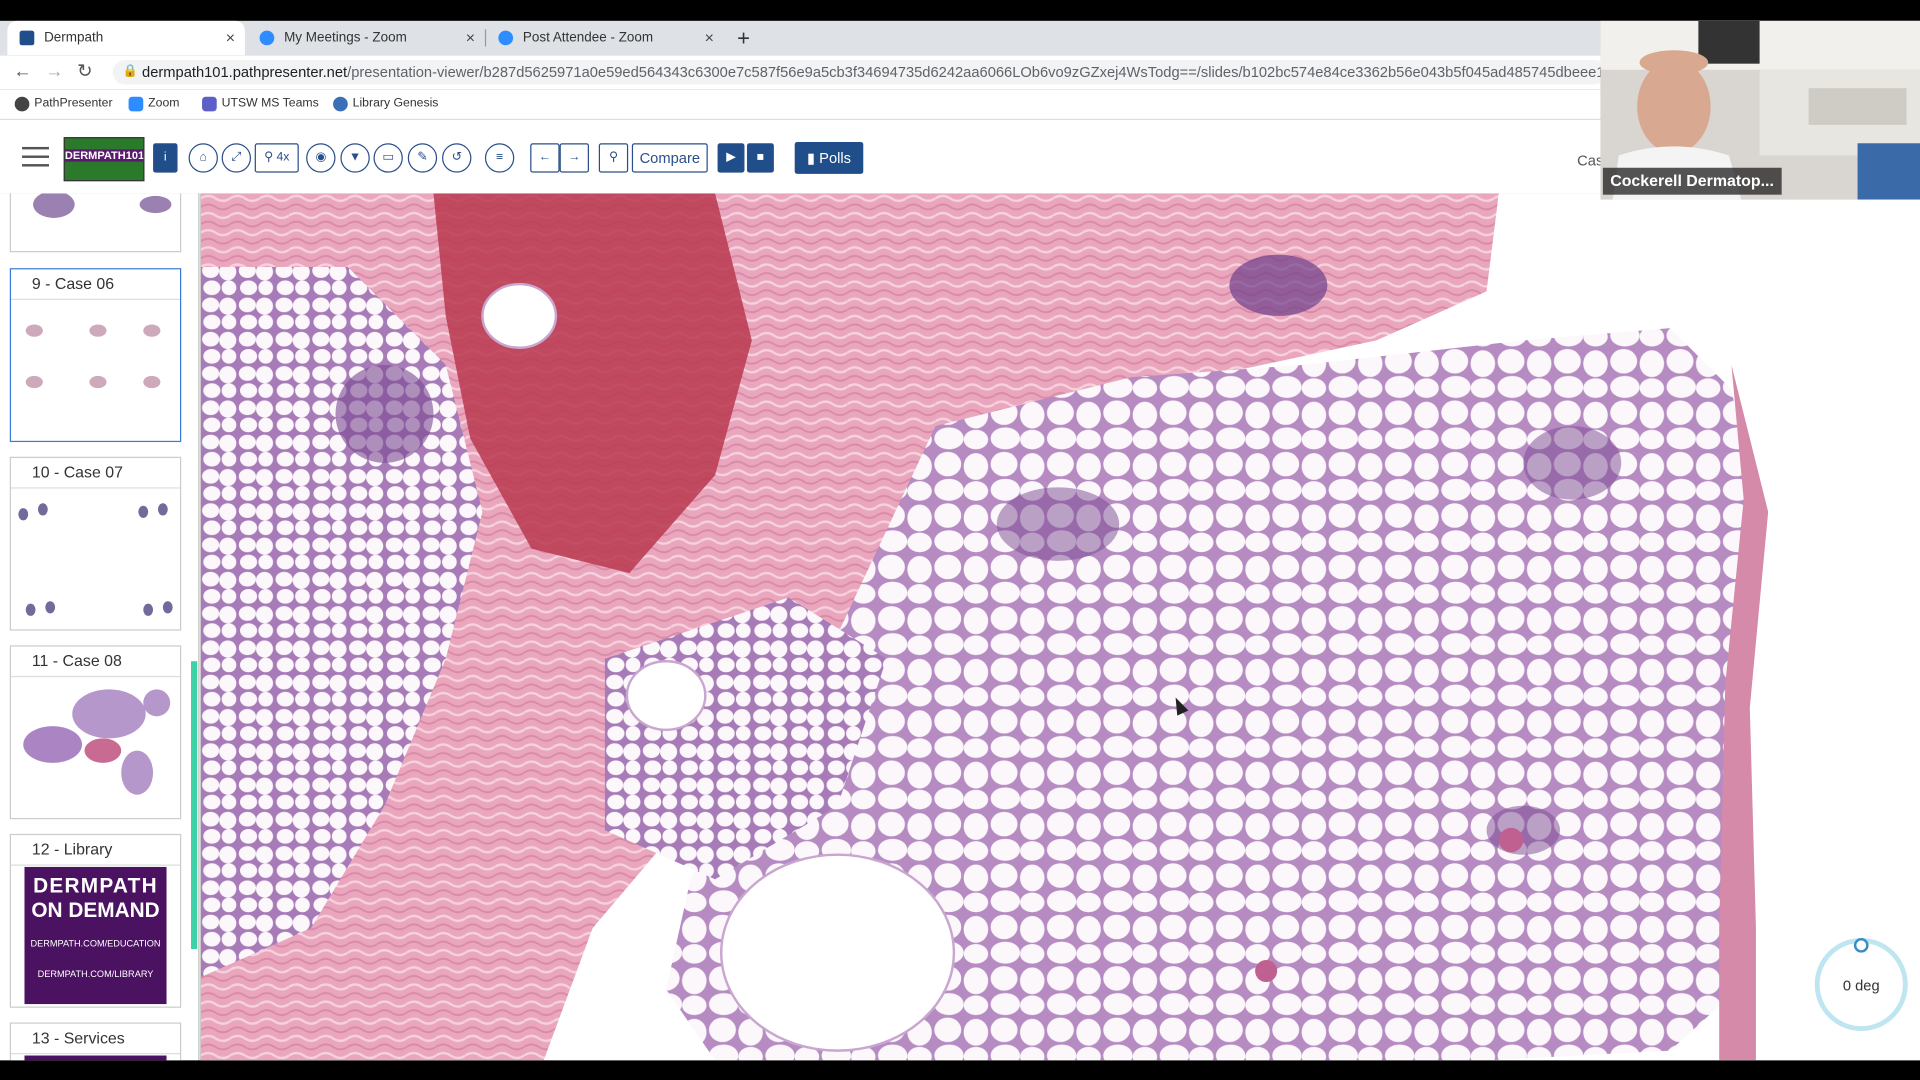  Describe the element at coordinates (355, 158) in the screenshot. I see `filter-button: ▼` at that location.